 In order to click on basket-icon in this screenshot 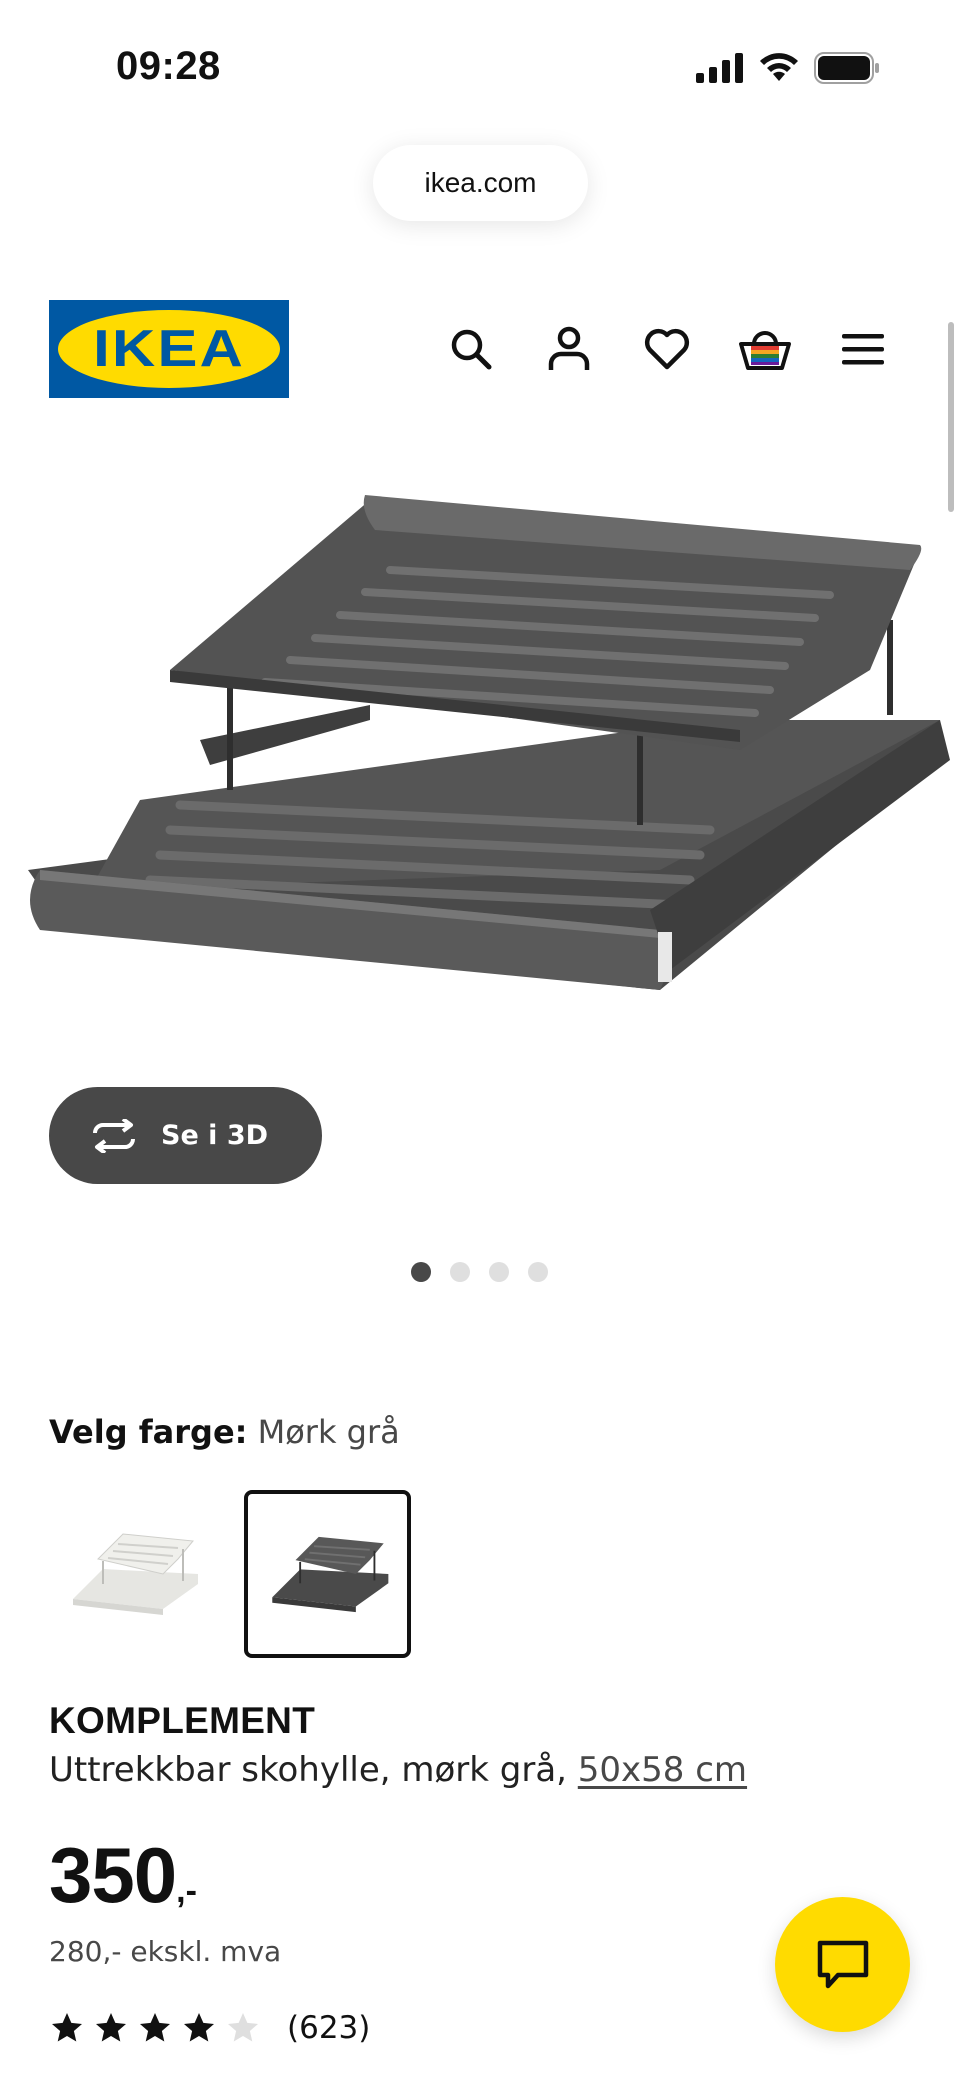, I will do `click(765, 350)`.